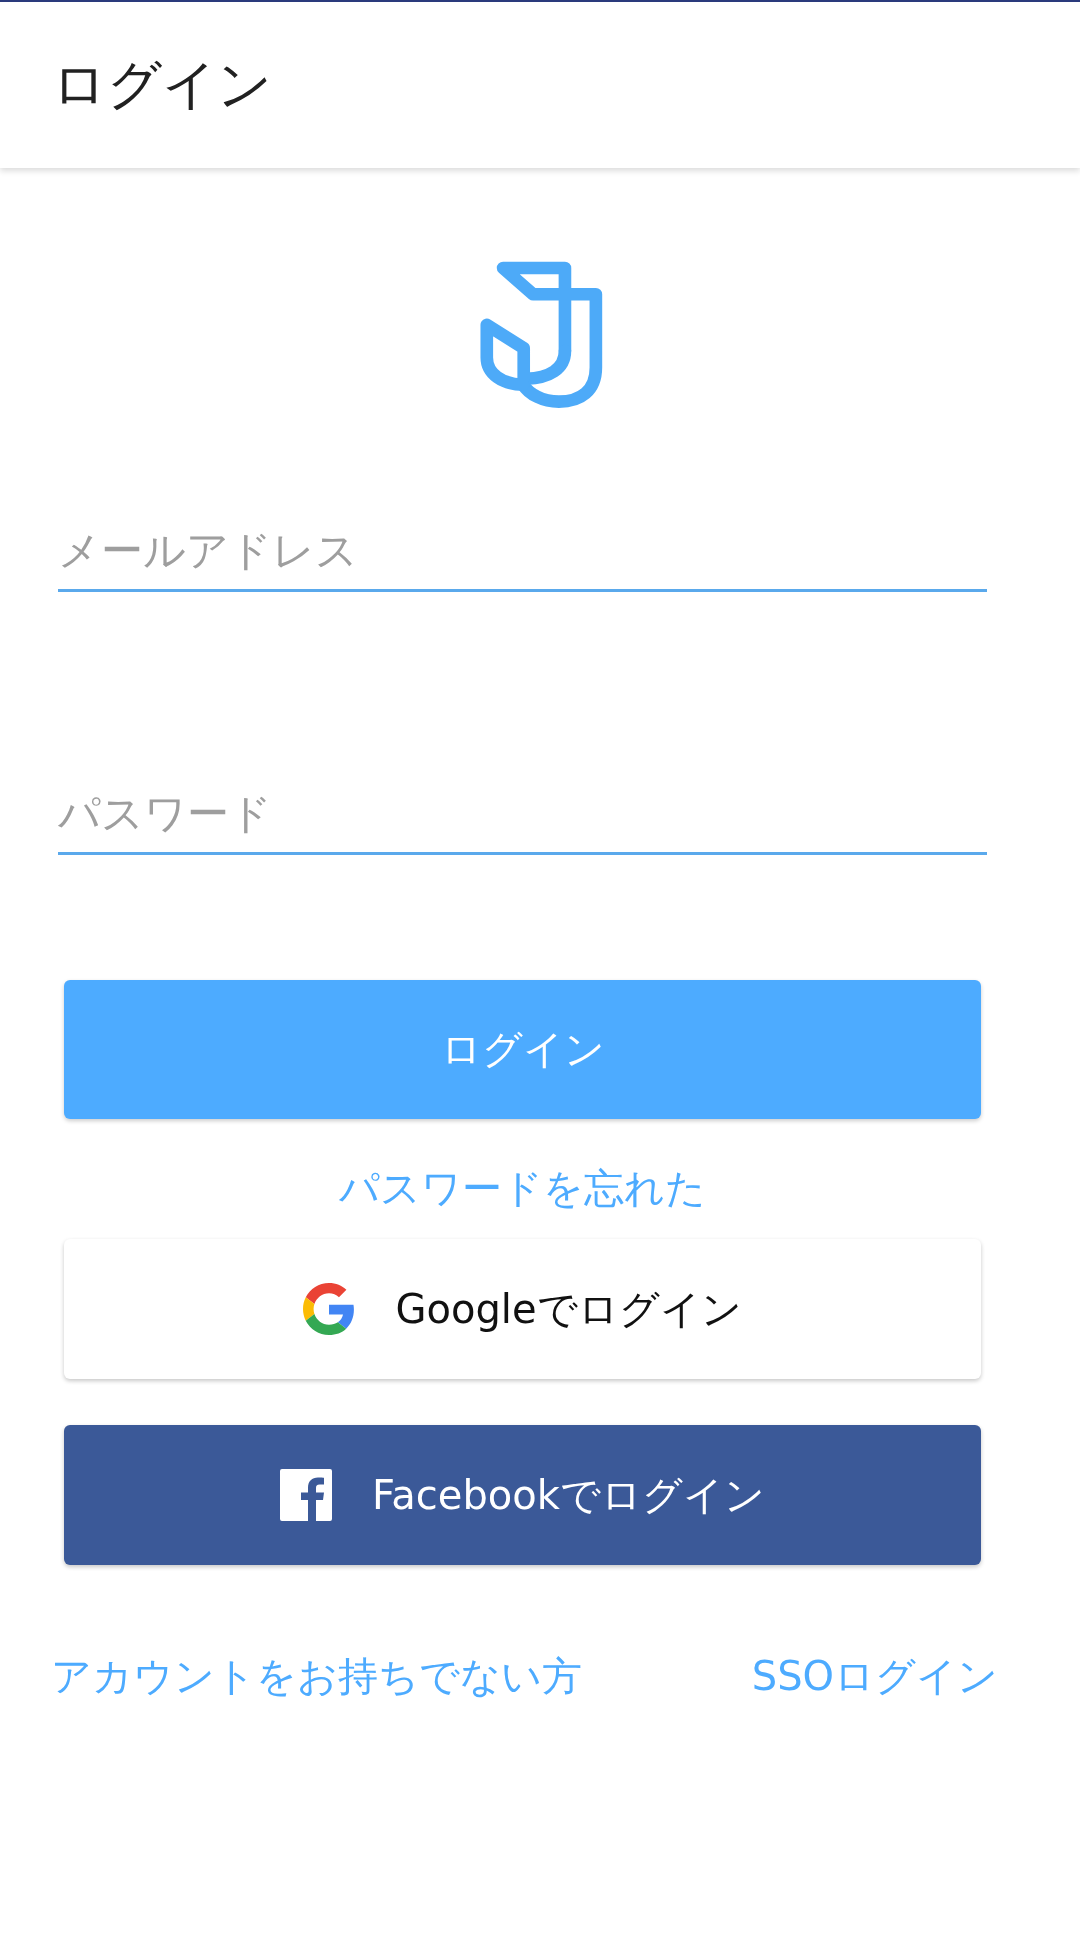  What do you see at coordinates (329, 1309) in the screenshot?
I see `google-g-icon` at bounding box center [329, 1309].